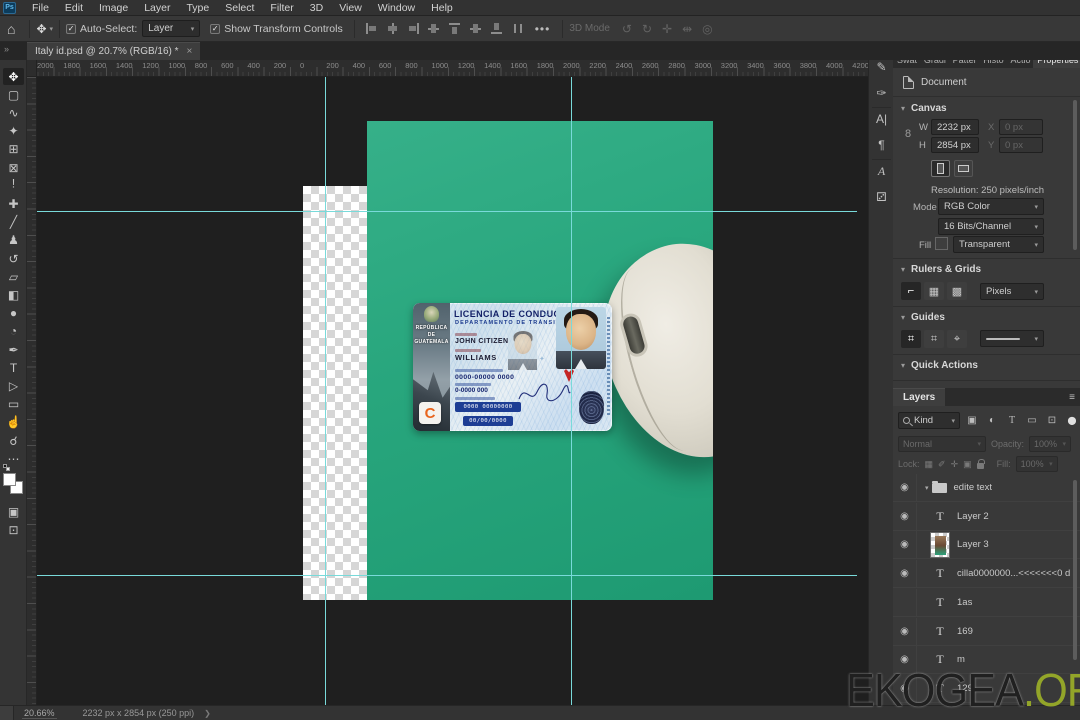  What do you see at coordinates (281, 8) in the screenshot?
I see `menu-filter: Filter` at bounding box center [281, 8].